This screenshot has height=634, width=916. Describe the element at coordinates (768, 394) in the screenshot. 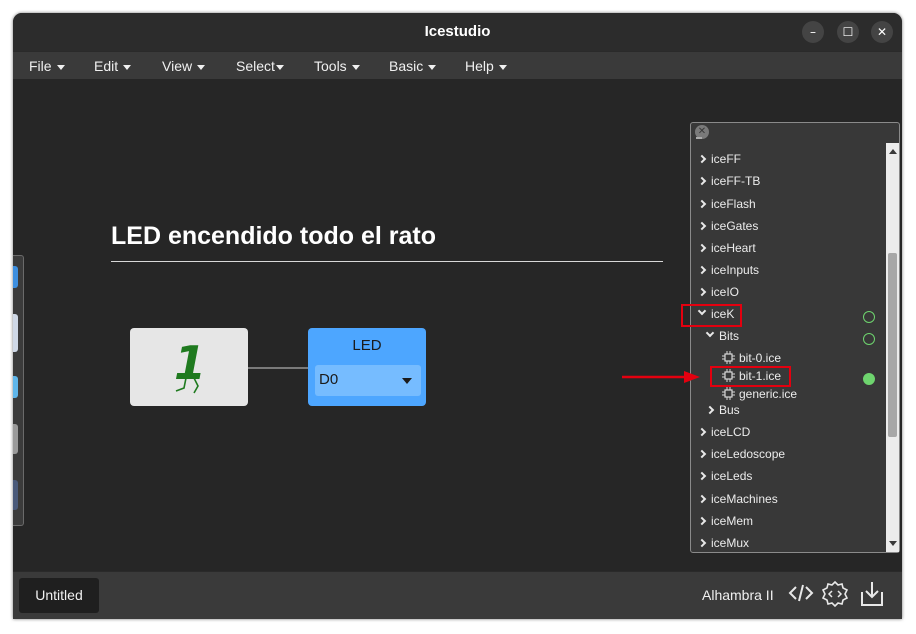

I see `tree-item-label: generic.ice` at that location.